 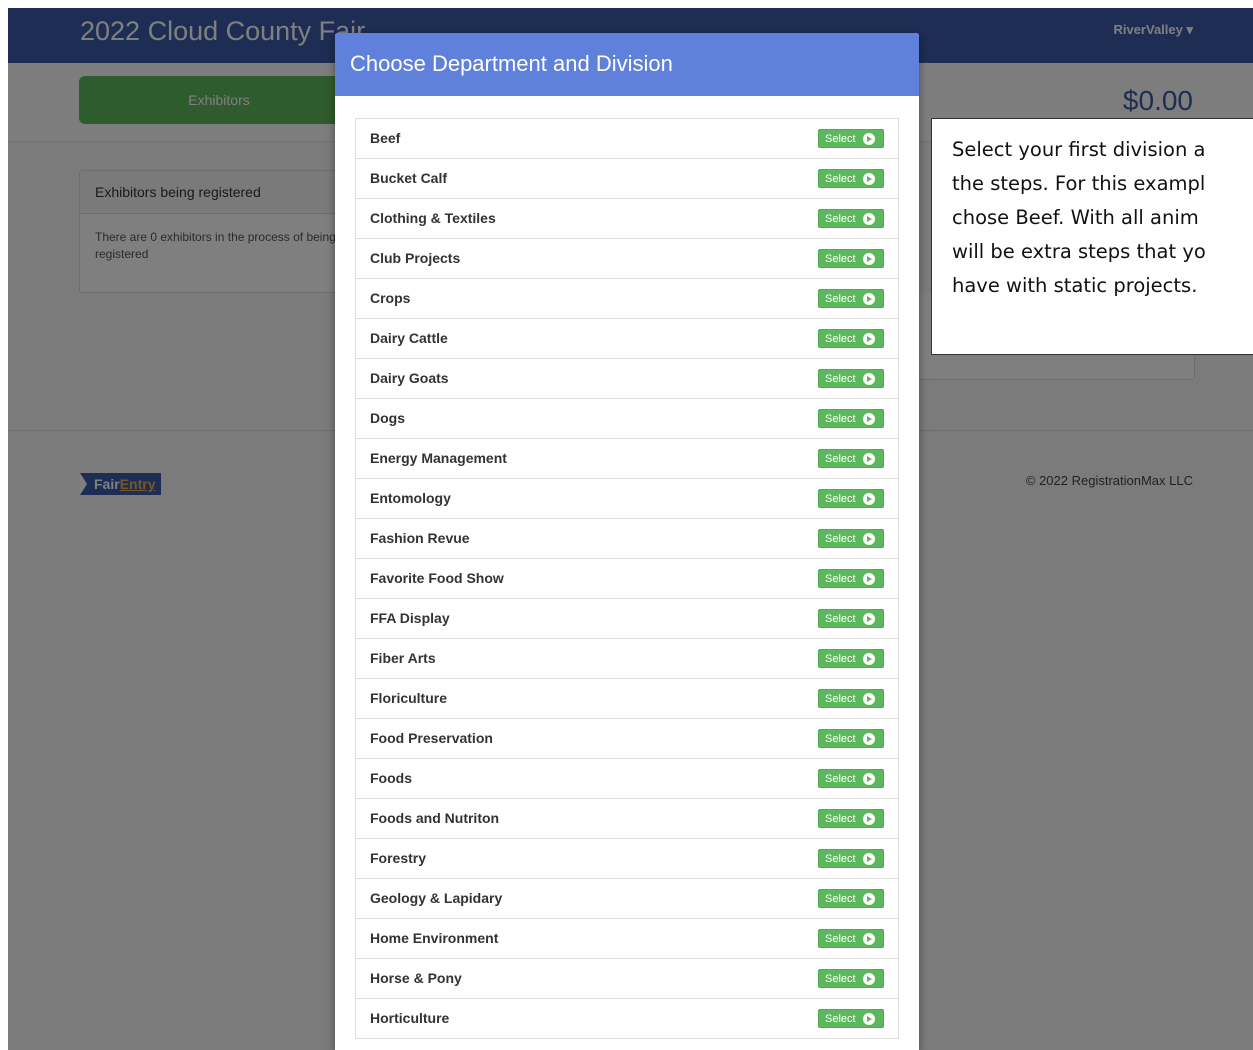 I want to click on modal-title: Choose Department and Division, so click(x=627, y=64).